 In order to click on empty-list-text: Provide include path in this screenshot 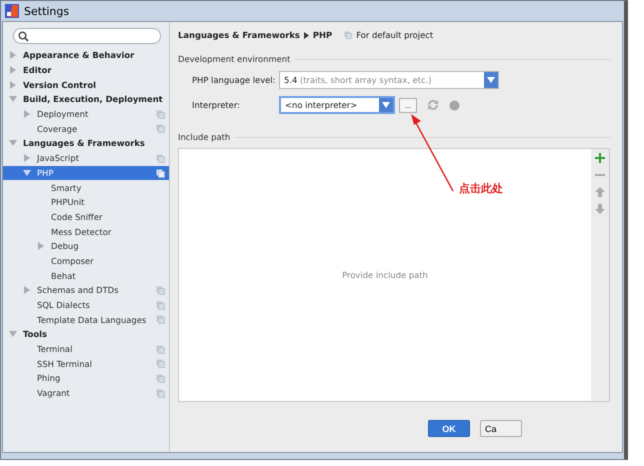, I will do `click(385, 275)`.